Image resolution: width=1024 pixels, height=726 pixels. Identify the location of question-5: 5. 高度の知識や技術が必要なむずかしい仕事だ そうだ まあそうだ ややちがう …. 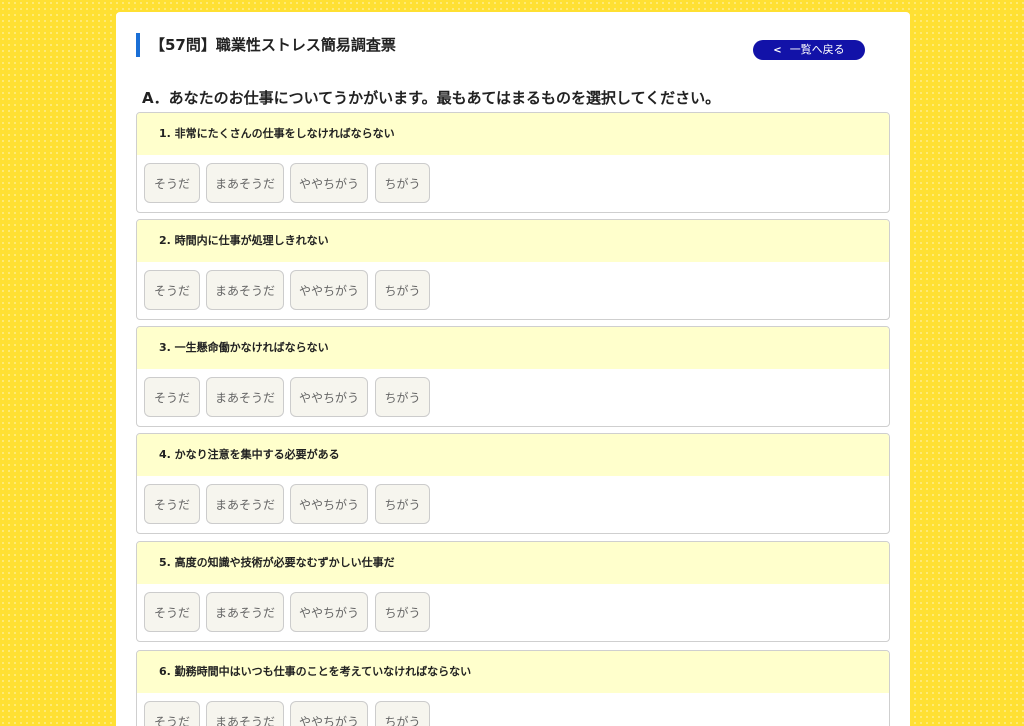
(513, 591).